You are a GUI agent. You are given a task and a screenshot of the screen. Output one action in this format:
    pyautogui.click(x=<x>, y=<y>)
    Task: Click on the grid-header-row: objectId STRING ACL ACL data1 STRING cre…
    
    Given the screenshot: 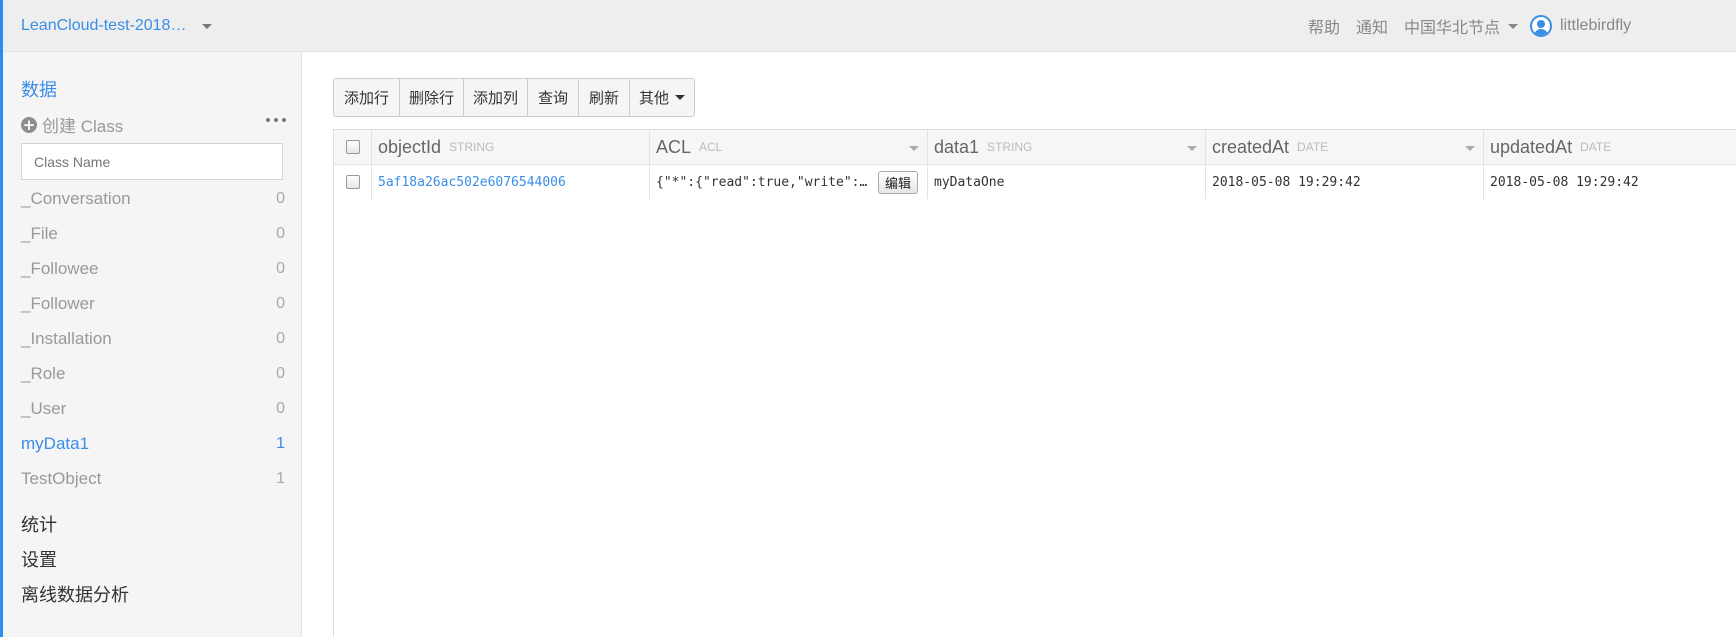 What is the action you would take?
    pyautogui.click(x=1035, y=147)
    